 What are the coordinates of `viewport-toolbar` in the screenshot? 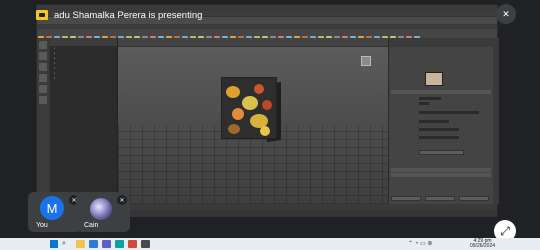 It's located at (253, 42).